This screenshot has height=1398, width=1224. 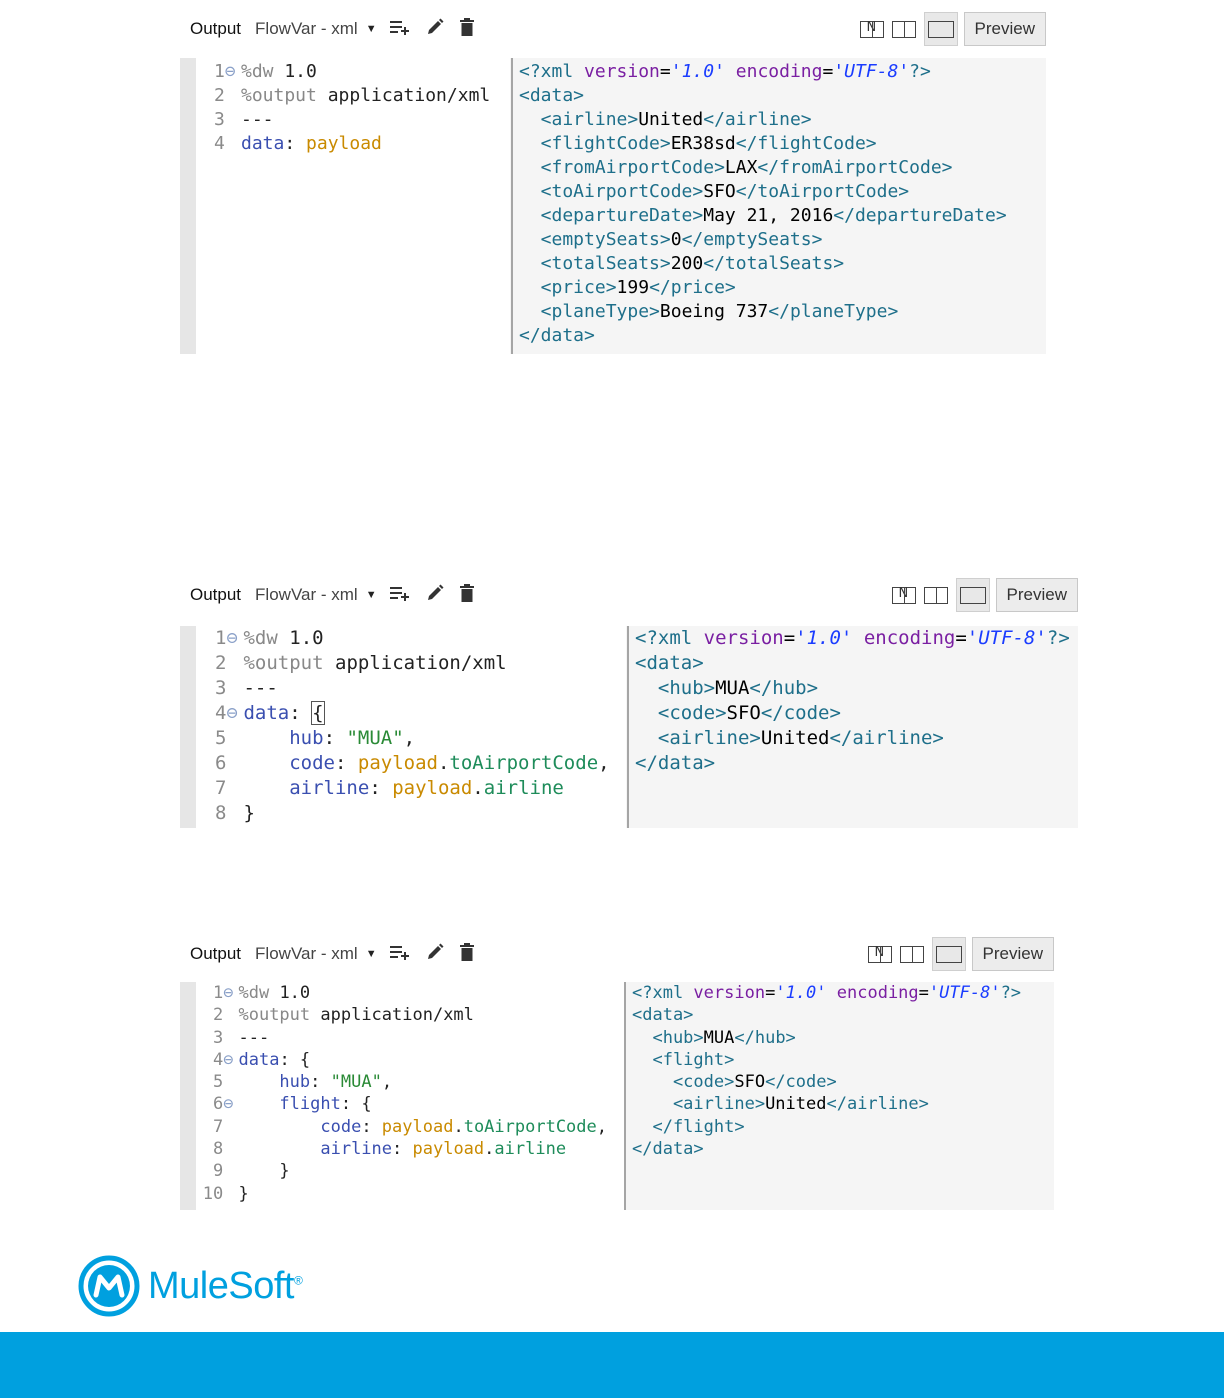 I want to click on script-line: 8 airline: payload.airline, so click(x=410, y=1149).